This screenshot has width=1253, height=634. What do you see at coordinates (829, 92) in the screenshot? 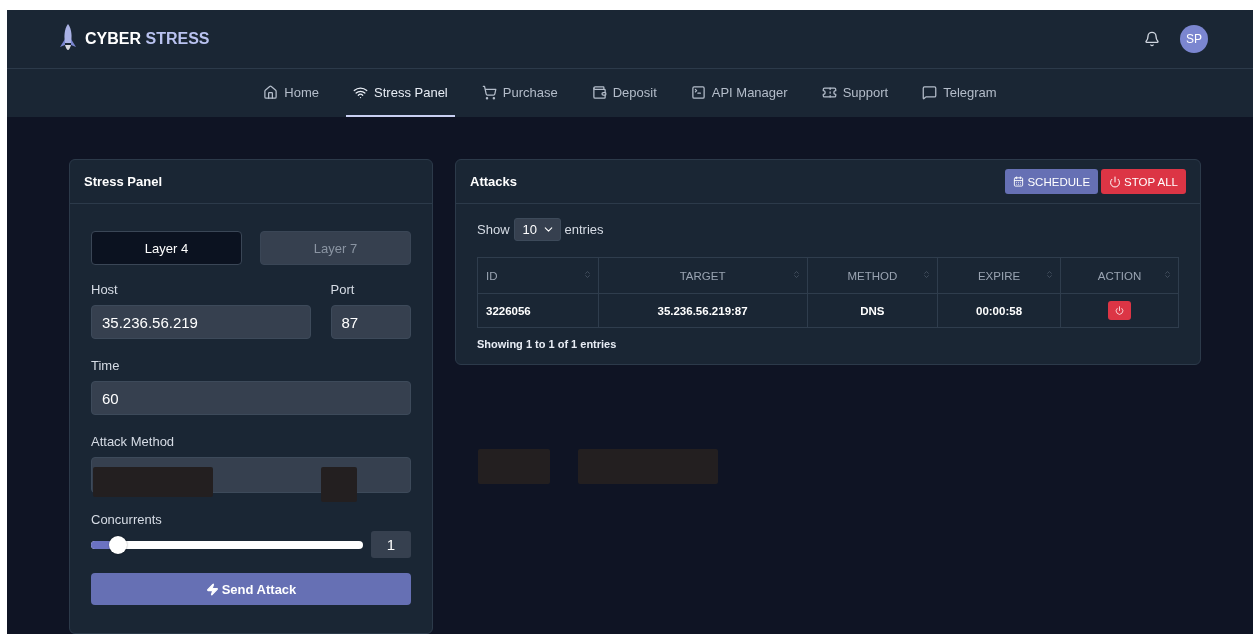
I see `ticket-icon` at bounding box center [829, 92].